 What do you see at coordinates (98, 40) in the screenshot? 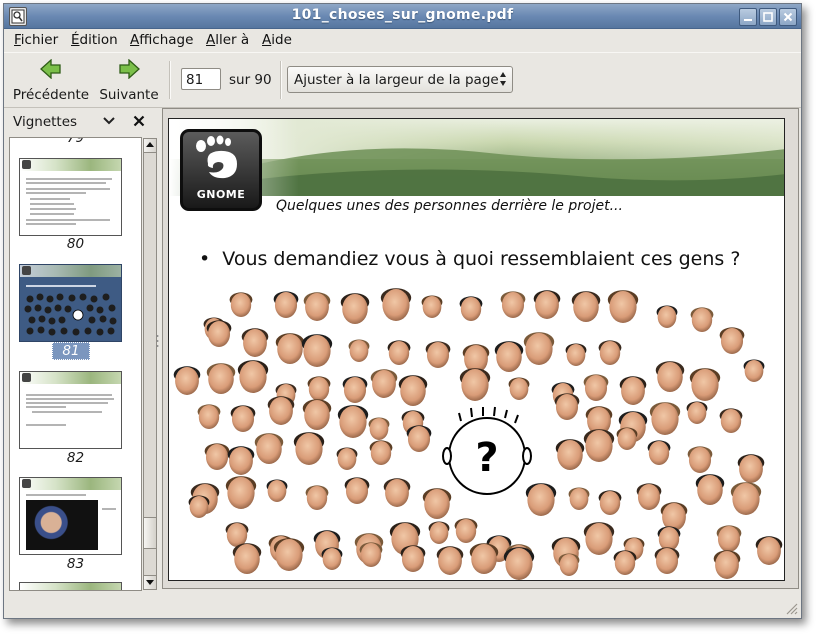
I see `menu-edition-label: dition` at bounding box center [98, 40].